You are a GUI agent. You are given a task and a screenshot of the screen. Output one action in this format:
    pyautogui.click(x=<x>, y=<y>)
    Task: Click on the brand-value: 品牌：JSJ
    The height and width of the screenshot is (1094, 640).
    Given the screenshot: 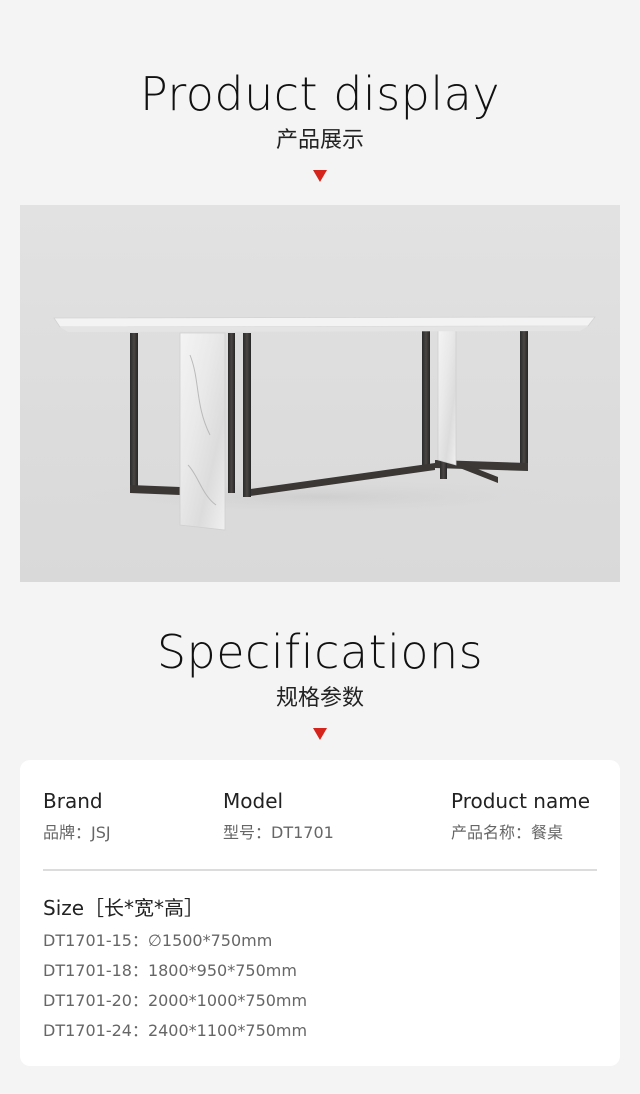 What is the action you would take?
    pyautogui.click(x=77, y=832)
    